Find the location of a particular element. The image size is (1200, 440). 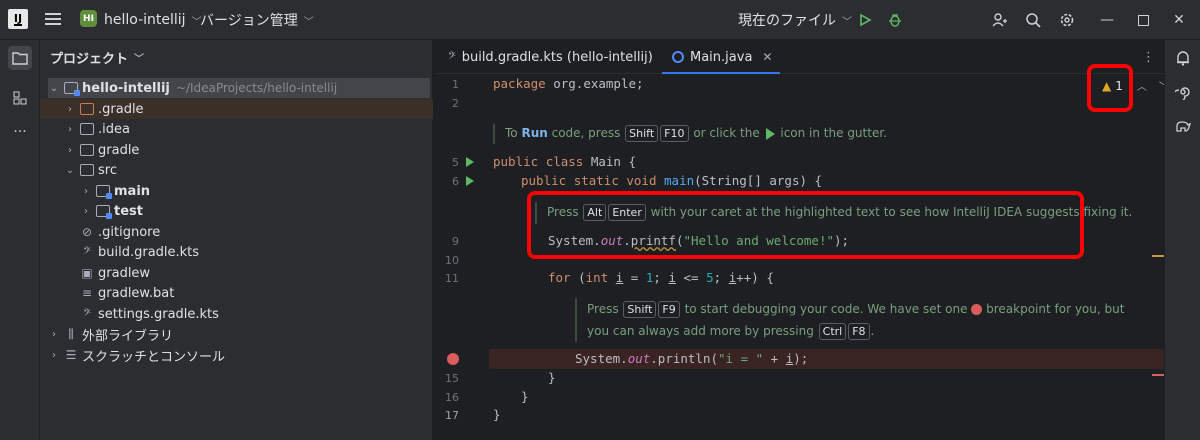

tree-item-idea: › .idea is located at coordinates (236, 129).